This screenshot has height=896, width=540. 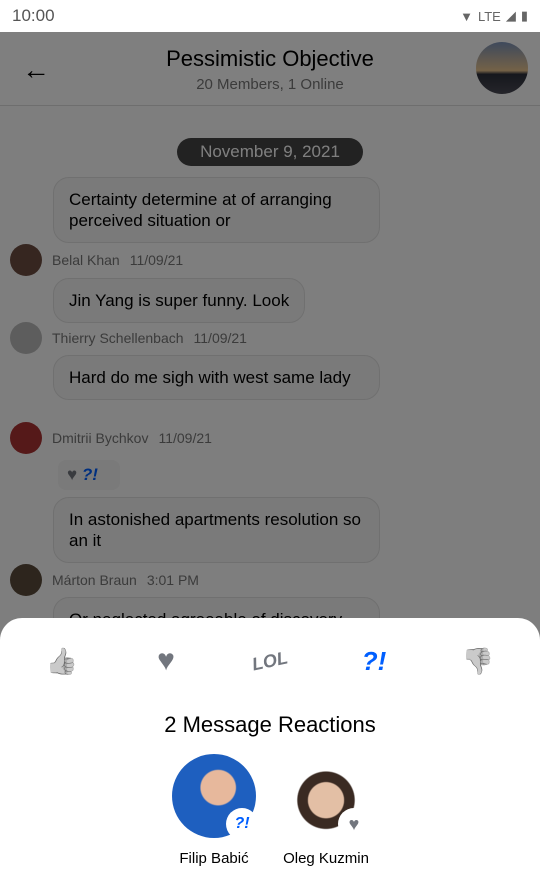 I want to click on thumbs-down-icon: 👎, so click(x=478, y=661).